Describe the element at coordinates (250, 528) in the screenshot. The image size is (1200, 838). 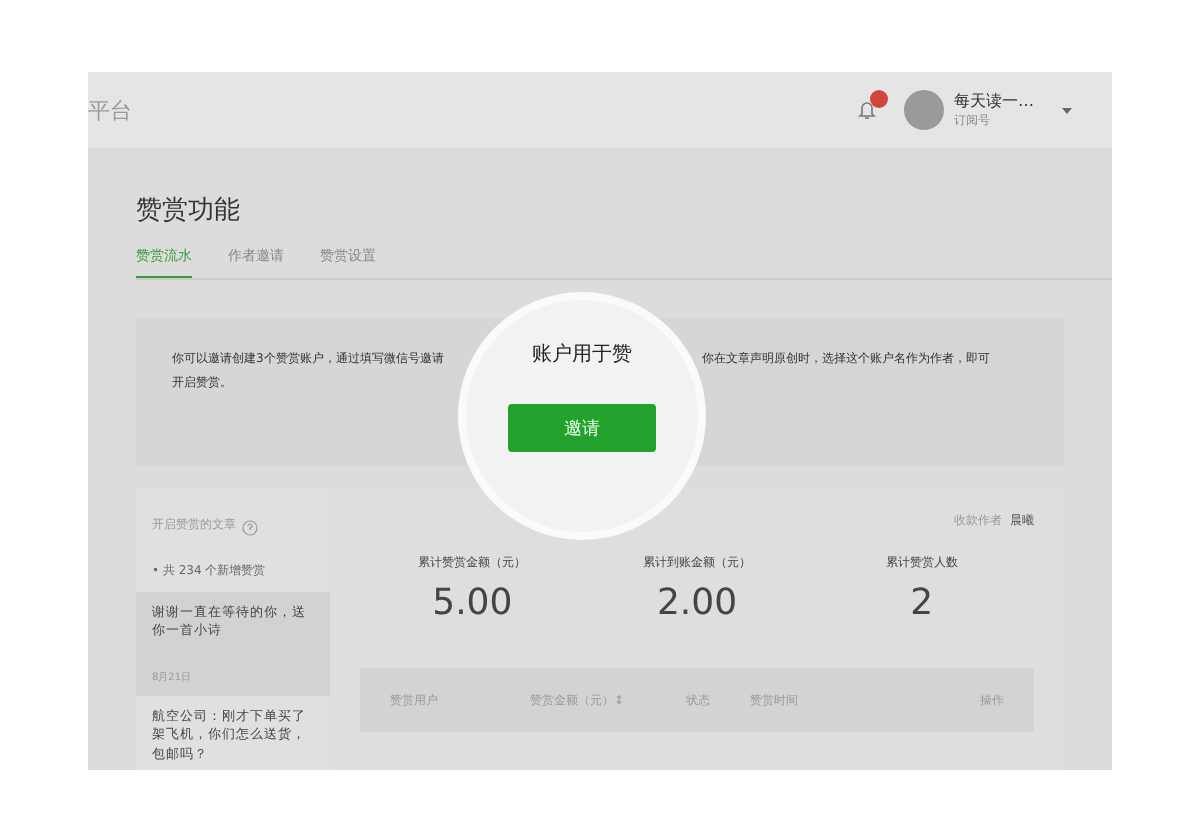
I see `help-icon` at that location.